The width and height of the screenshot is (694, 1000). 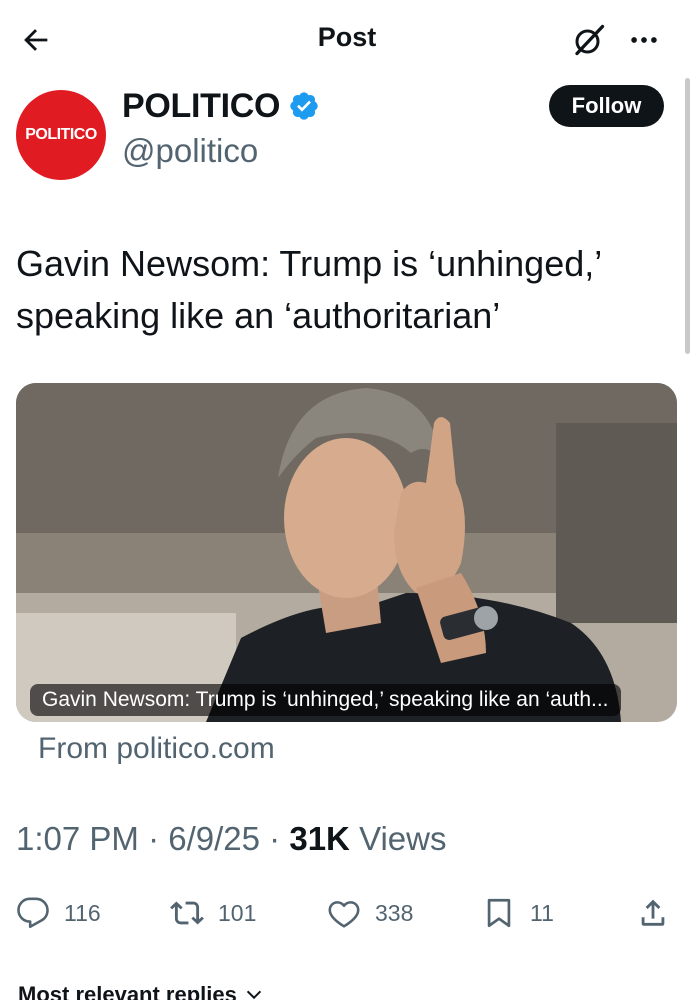 I want to click on post-time: 1:07 PM, so click(x=77, y=838).